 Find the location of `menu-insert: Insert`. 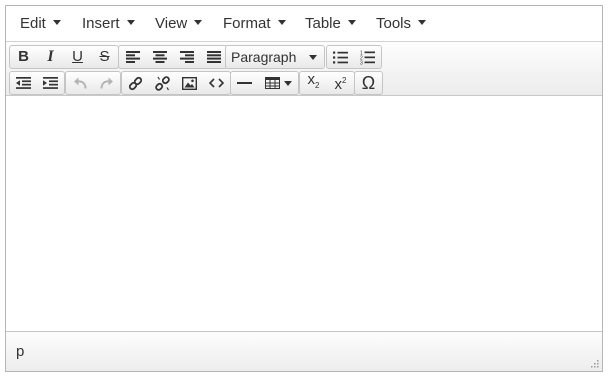

menu-insert: Insert is located at coordinates (108, 24).